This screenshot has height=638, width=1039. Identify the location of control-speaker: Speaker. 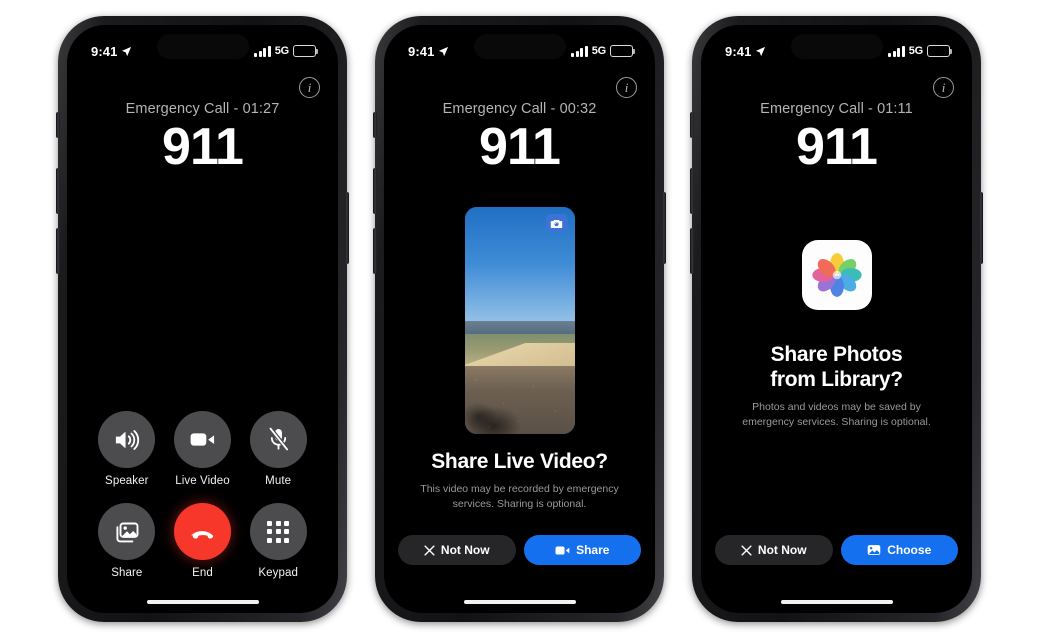
(127, 449).